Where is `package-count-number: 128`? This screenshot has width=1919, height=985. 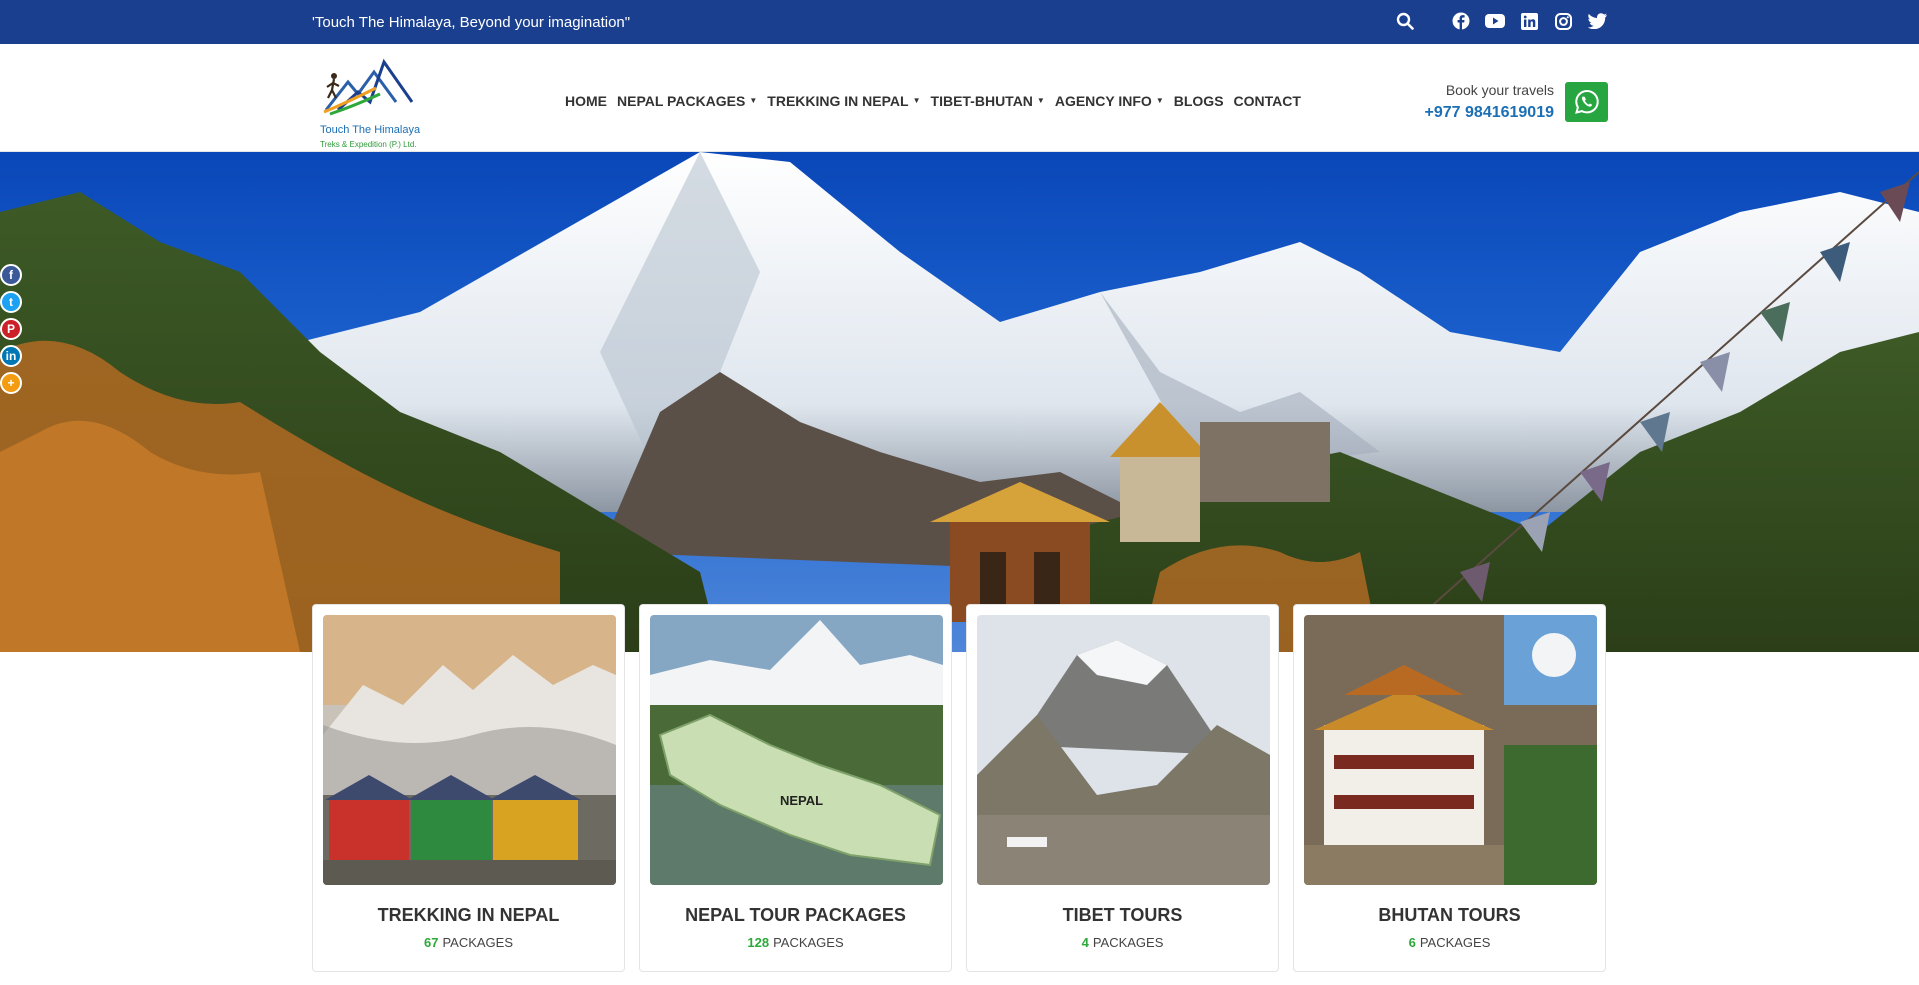 package-count-number: 128 is located at coordinates (758, 942).